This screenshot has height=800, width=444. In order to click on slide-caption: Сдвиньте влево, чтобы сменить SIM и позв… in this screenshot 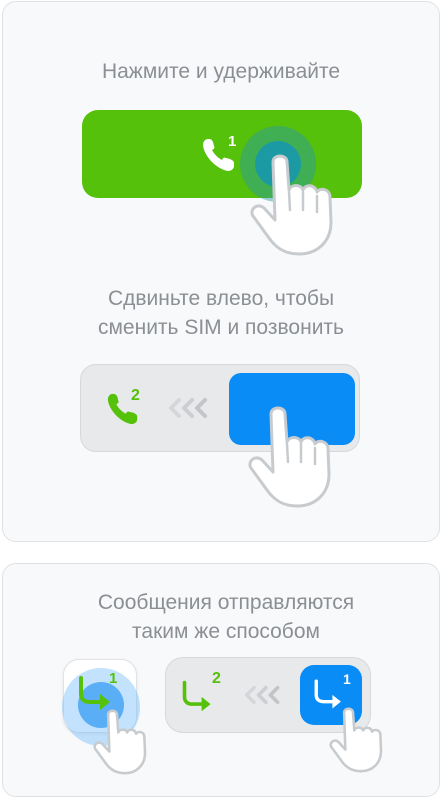, I will do `click(220, 313)`.